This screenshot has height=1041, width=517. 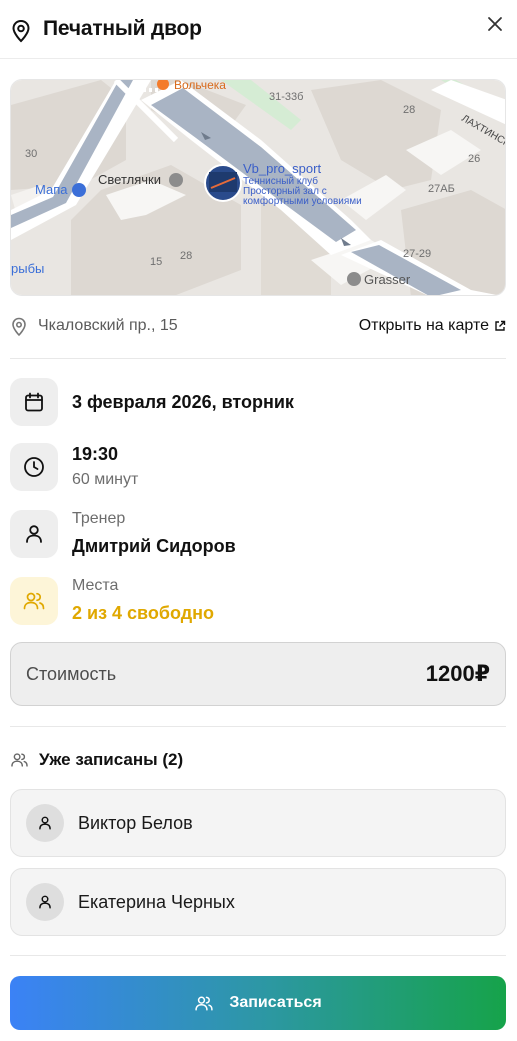 I want to click on open-map-link: Открыть на карте, so click(x=432, y=326).